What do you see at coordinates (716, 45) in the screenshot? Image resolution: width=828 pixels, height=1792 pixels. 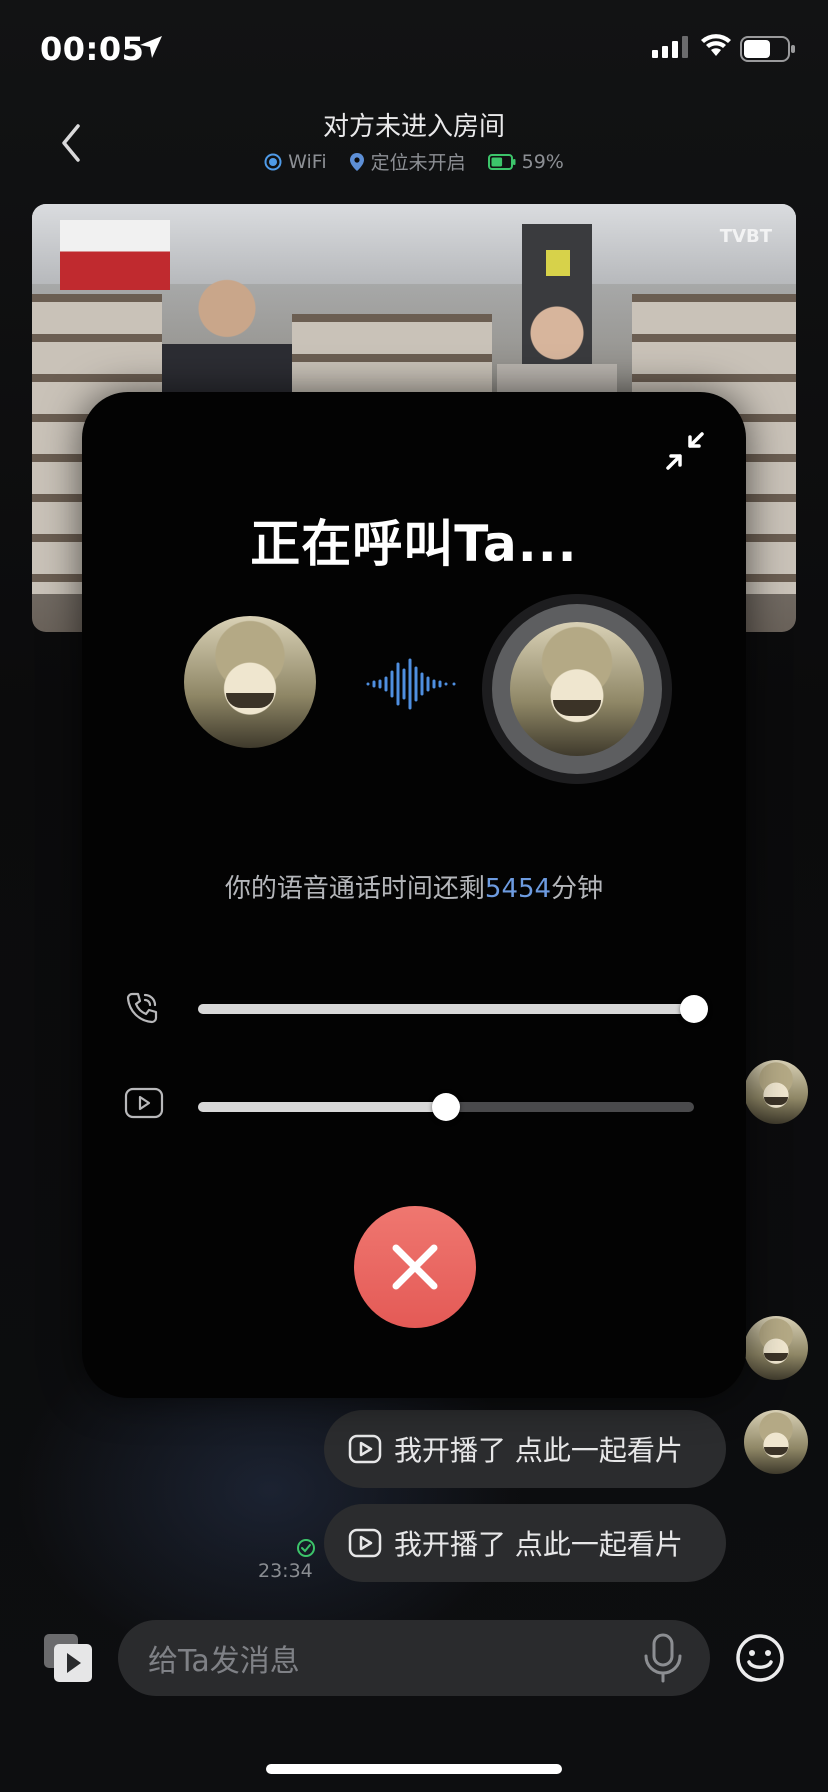 I see `wifi-icon` at bounding box center [716, 45].